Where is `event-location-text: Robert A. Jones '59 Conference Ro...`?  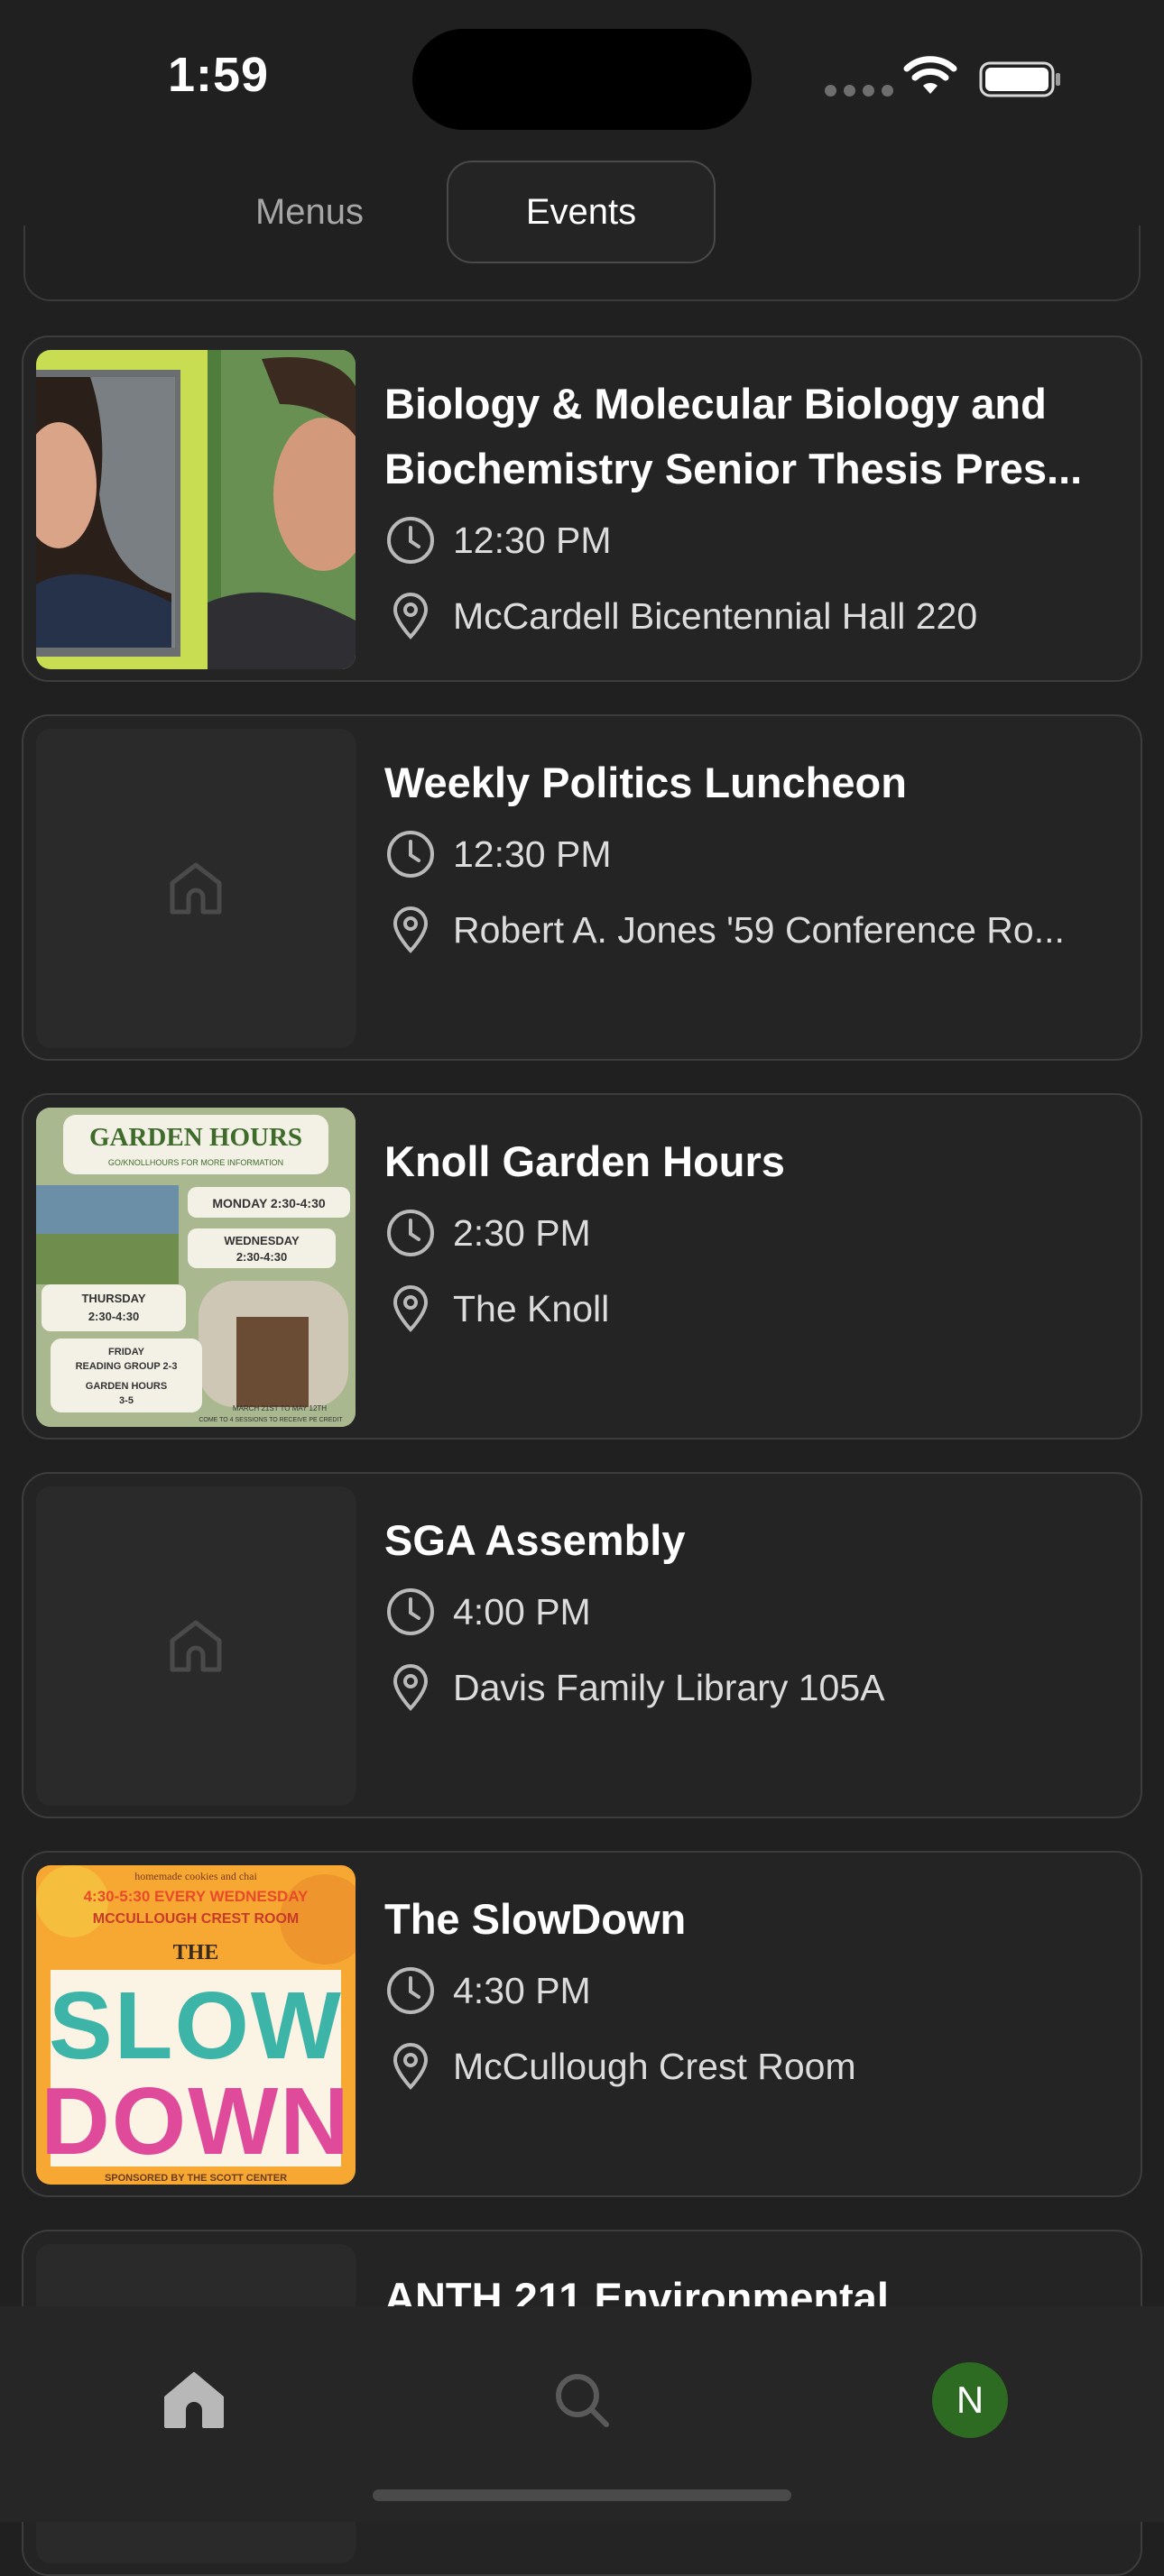
event-location-text: Robert A. Jones '59 Conference Ro... is located at coordinates (759, 930).